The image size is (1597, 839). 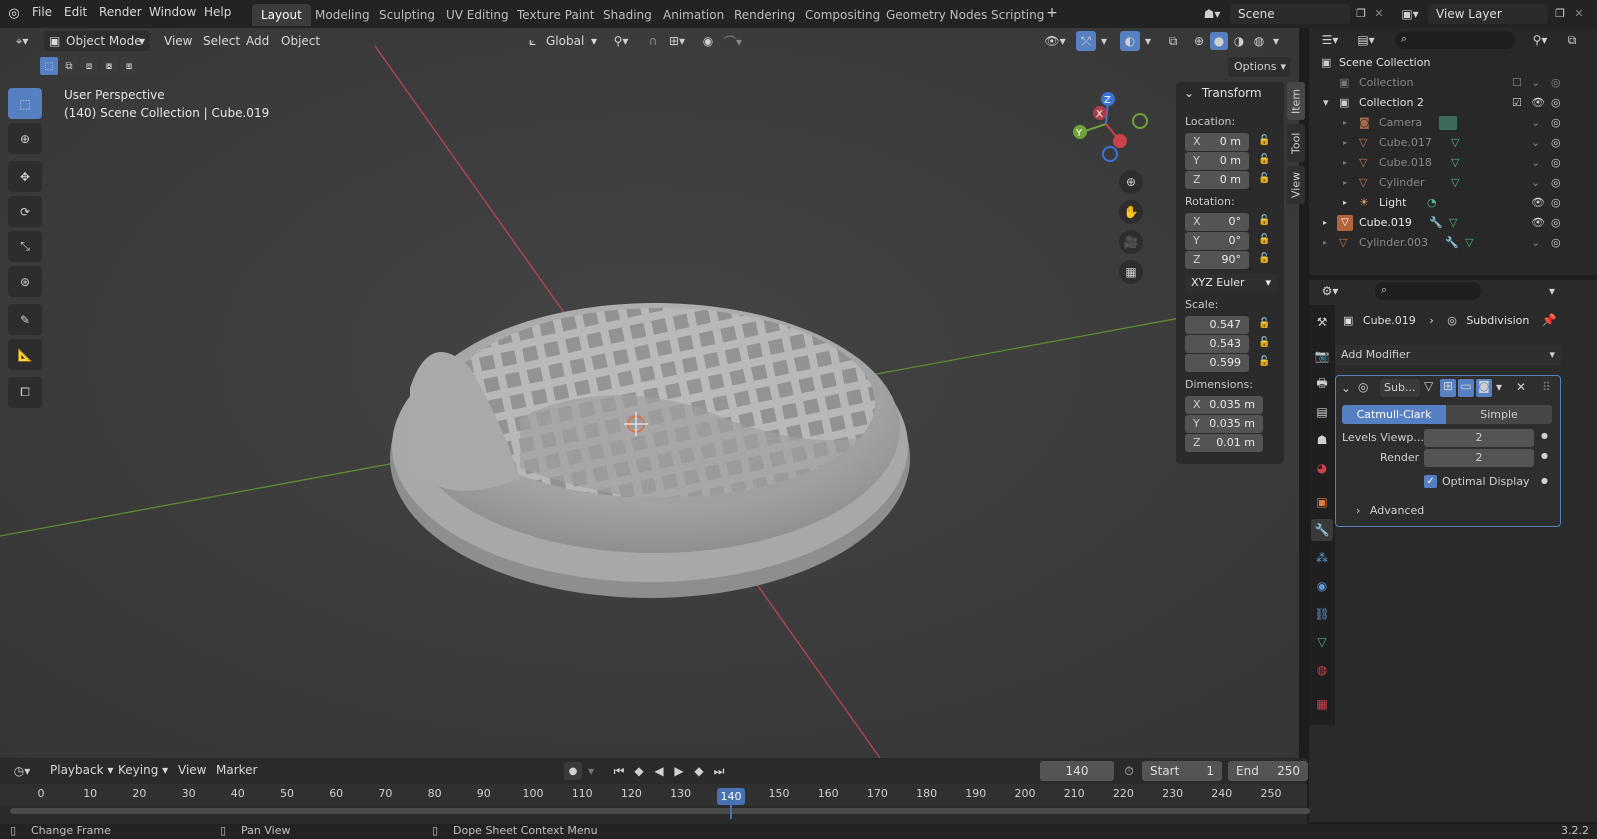 What do you see at coordinates (1131, 182) in the screenshot?
I see `zoom-icon: ⊕` at bounding box center [1131, 182].